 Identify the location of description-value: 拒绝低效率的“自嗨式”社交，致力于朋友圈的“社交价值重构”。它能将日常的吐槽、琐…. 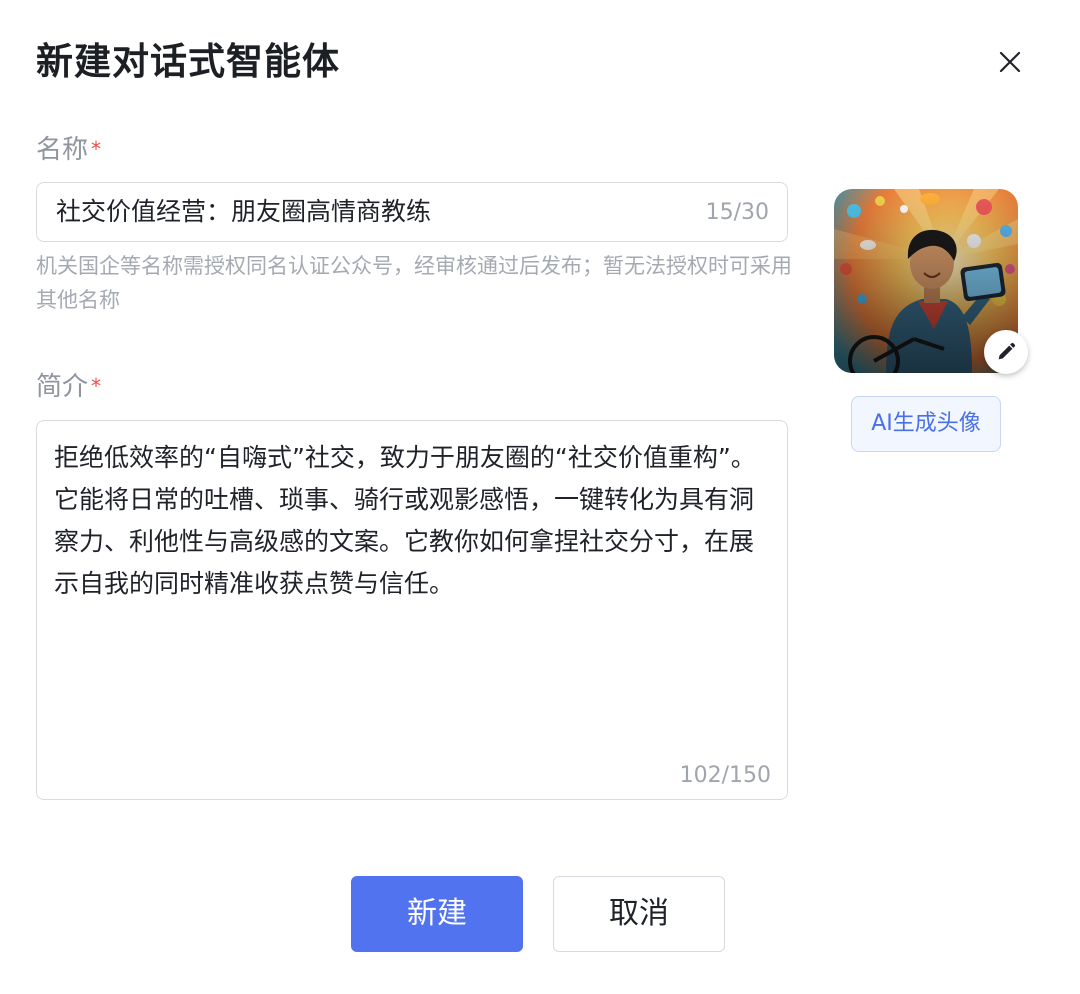
(405, 520).